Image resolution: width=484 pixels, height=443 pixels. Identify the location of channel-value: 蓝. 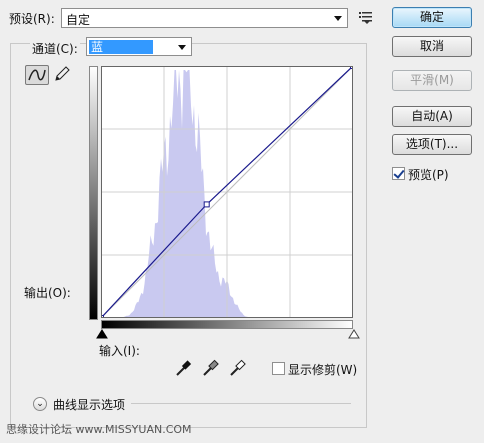
(121, 47).